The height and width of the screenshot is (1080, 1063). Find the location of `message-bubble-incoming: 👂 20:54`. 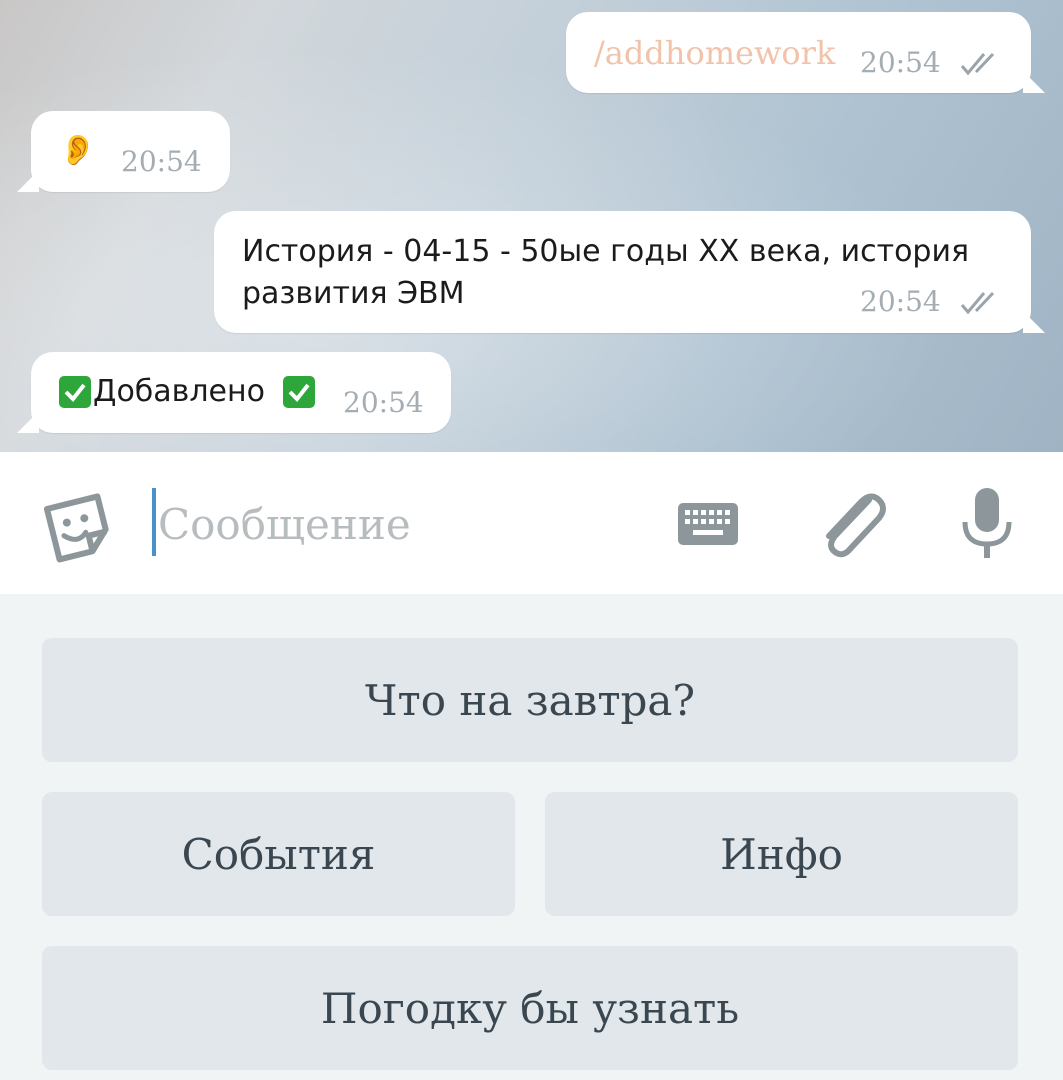

message-bubble-incoming: 👂 20:54 is located at coordinates (130, 151).